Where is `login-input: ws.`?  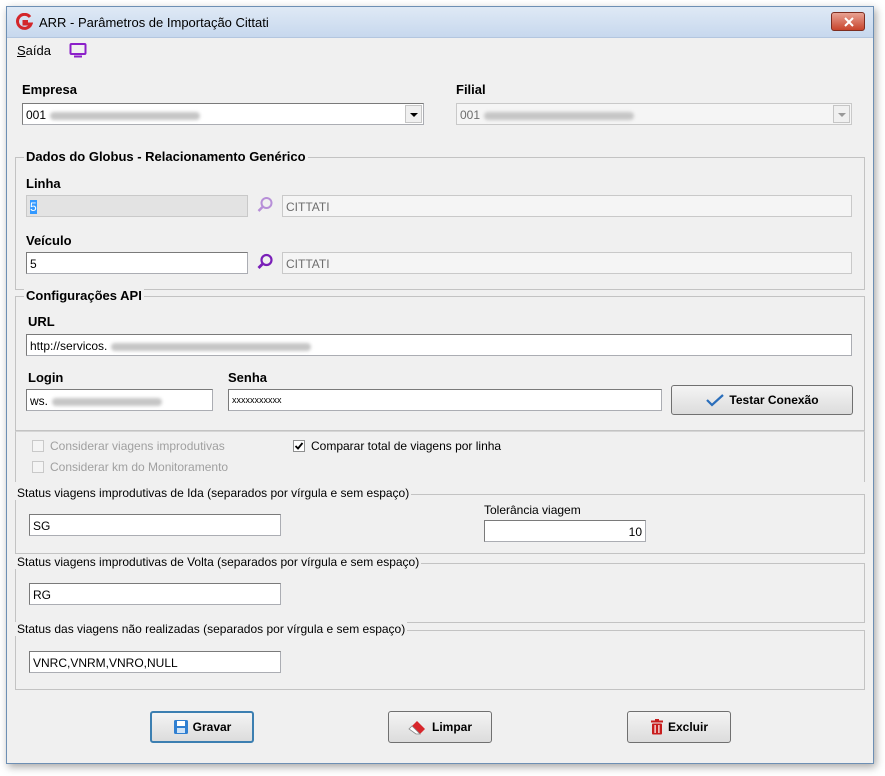
login-input: ws. is located at coordinates (119, 400).